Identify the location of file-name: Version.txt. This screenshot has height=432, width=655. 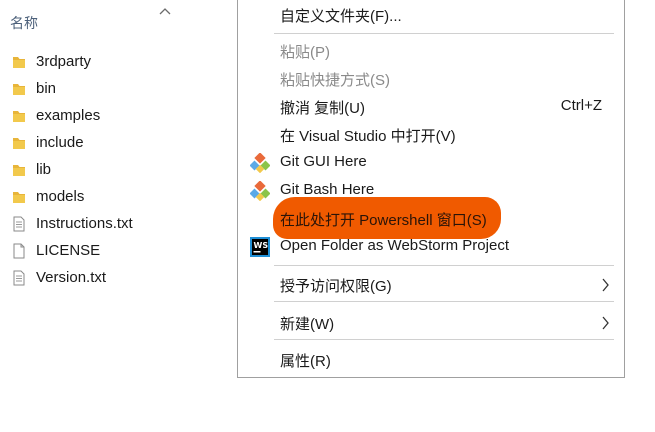
(71, 277).